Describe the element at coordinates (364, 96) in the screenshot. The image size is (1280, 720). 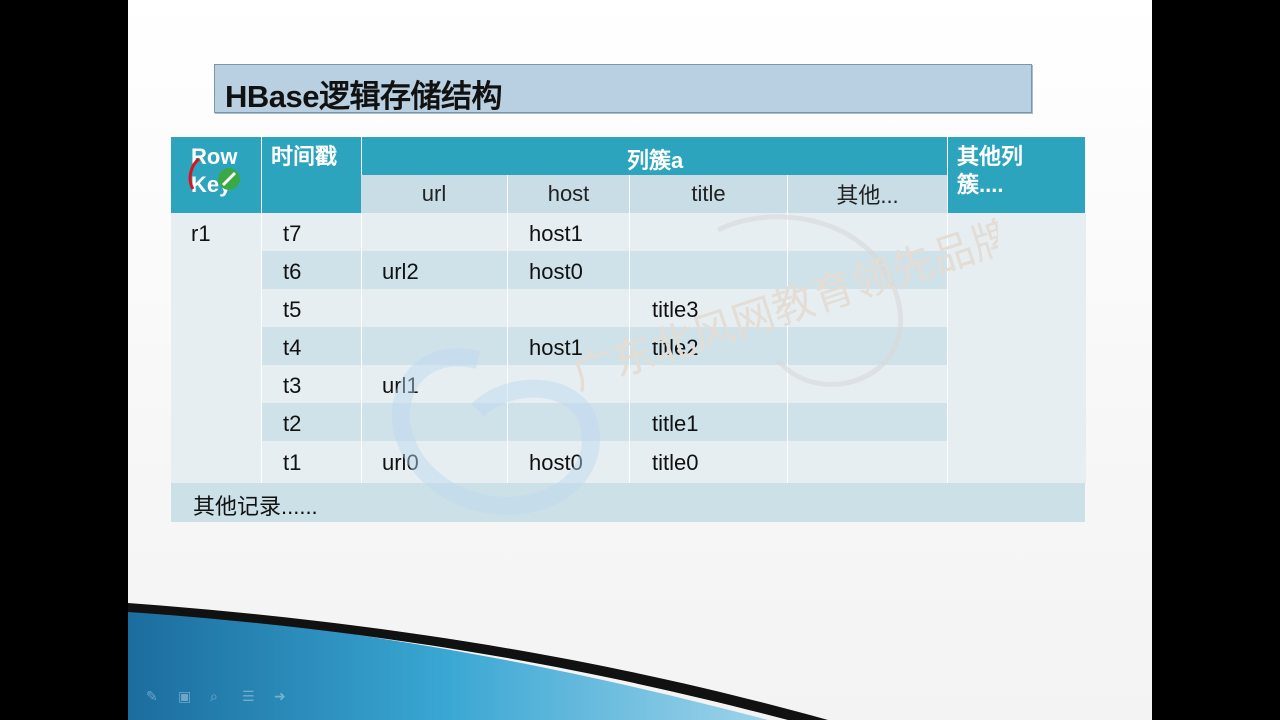
I see `slide-title: HBase逻辑存储结构` at that location.